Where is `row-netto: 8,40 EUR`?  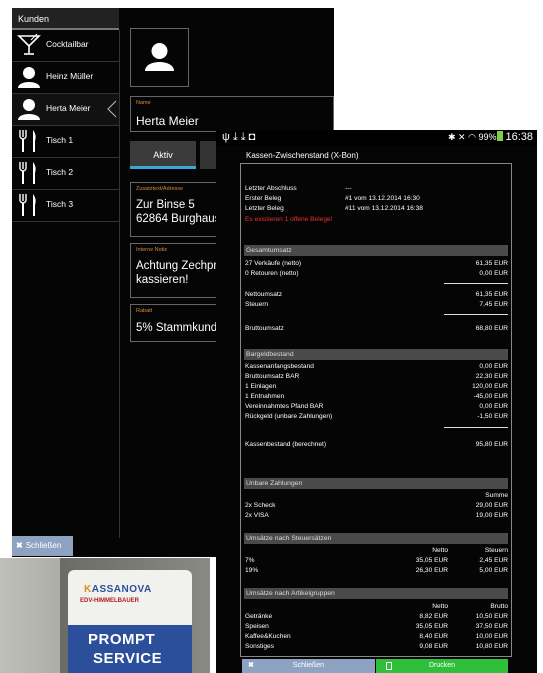 row-netto: 8,40 EUR is located at coordinates (433, 636).